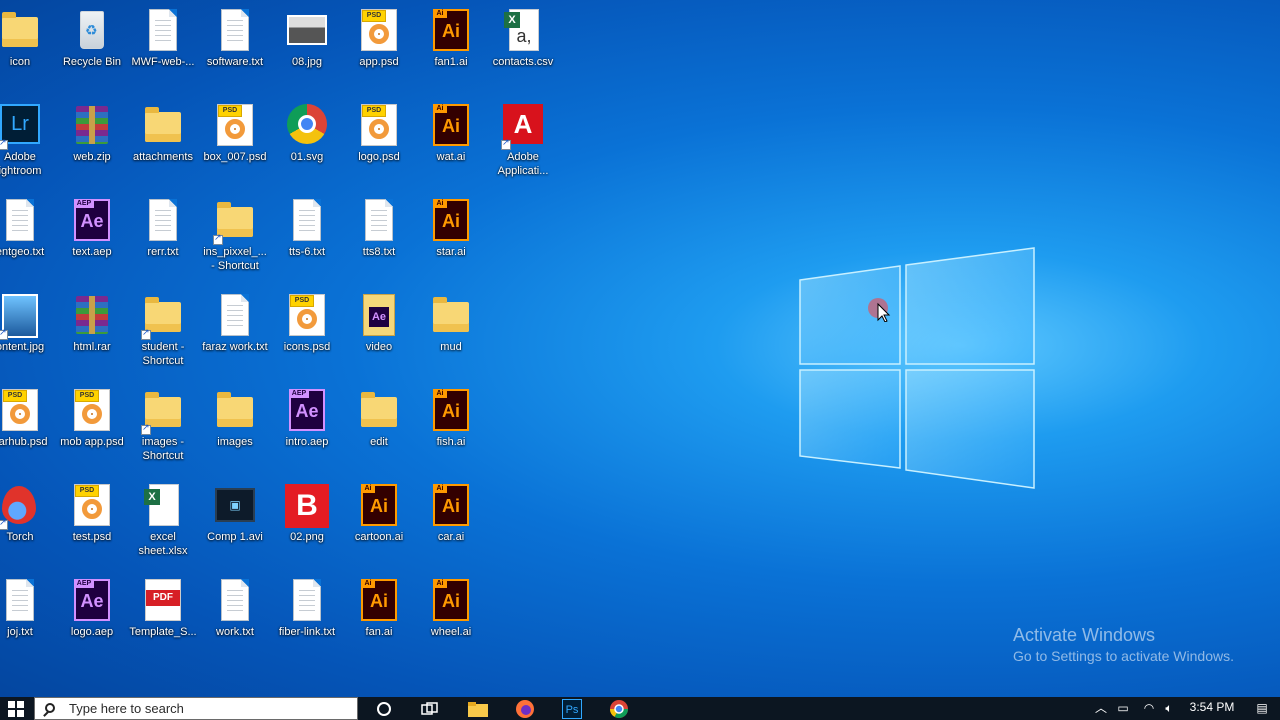  Describe the element at coordinates (451, 146) in the screenshot. I see `desktop-icon-wat-ai: Ai Ai wat.ai` at that location.